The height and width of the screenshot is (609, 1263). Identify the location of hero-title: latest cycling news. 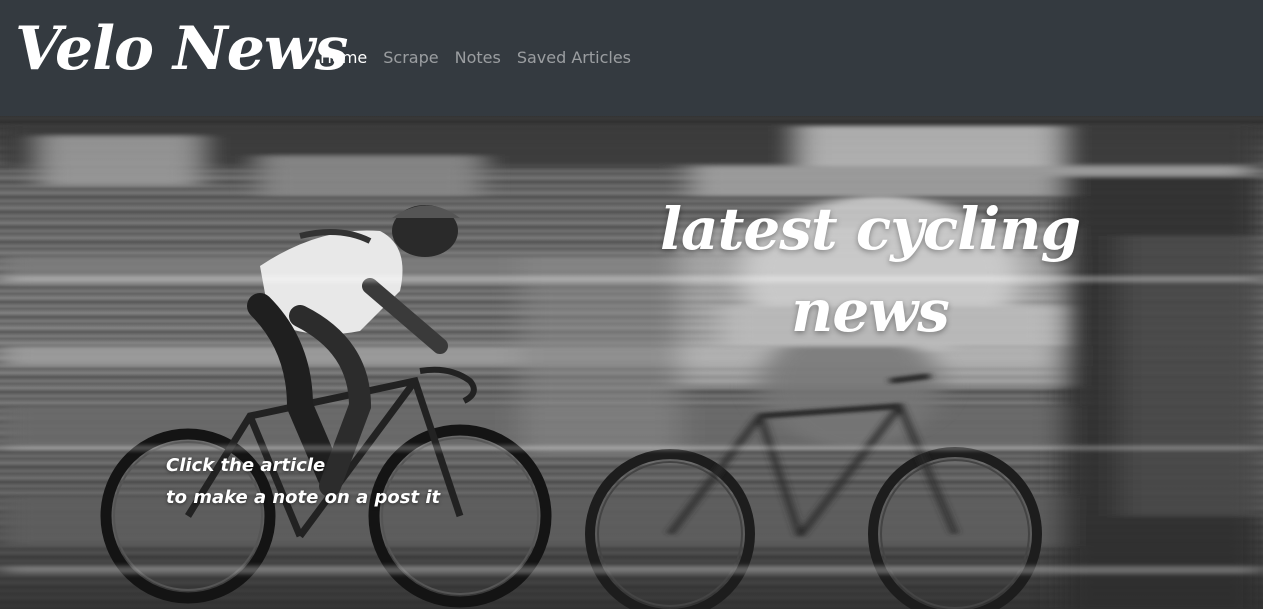
(870, 270).